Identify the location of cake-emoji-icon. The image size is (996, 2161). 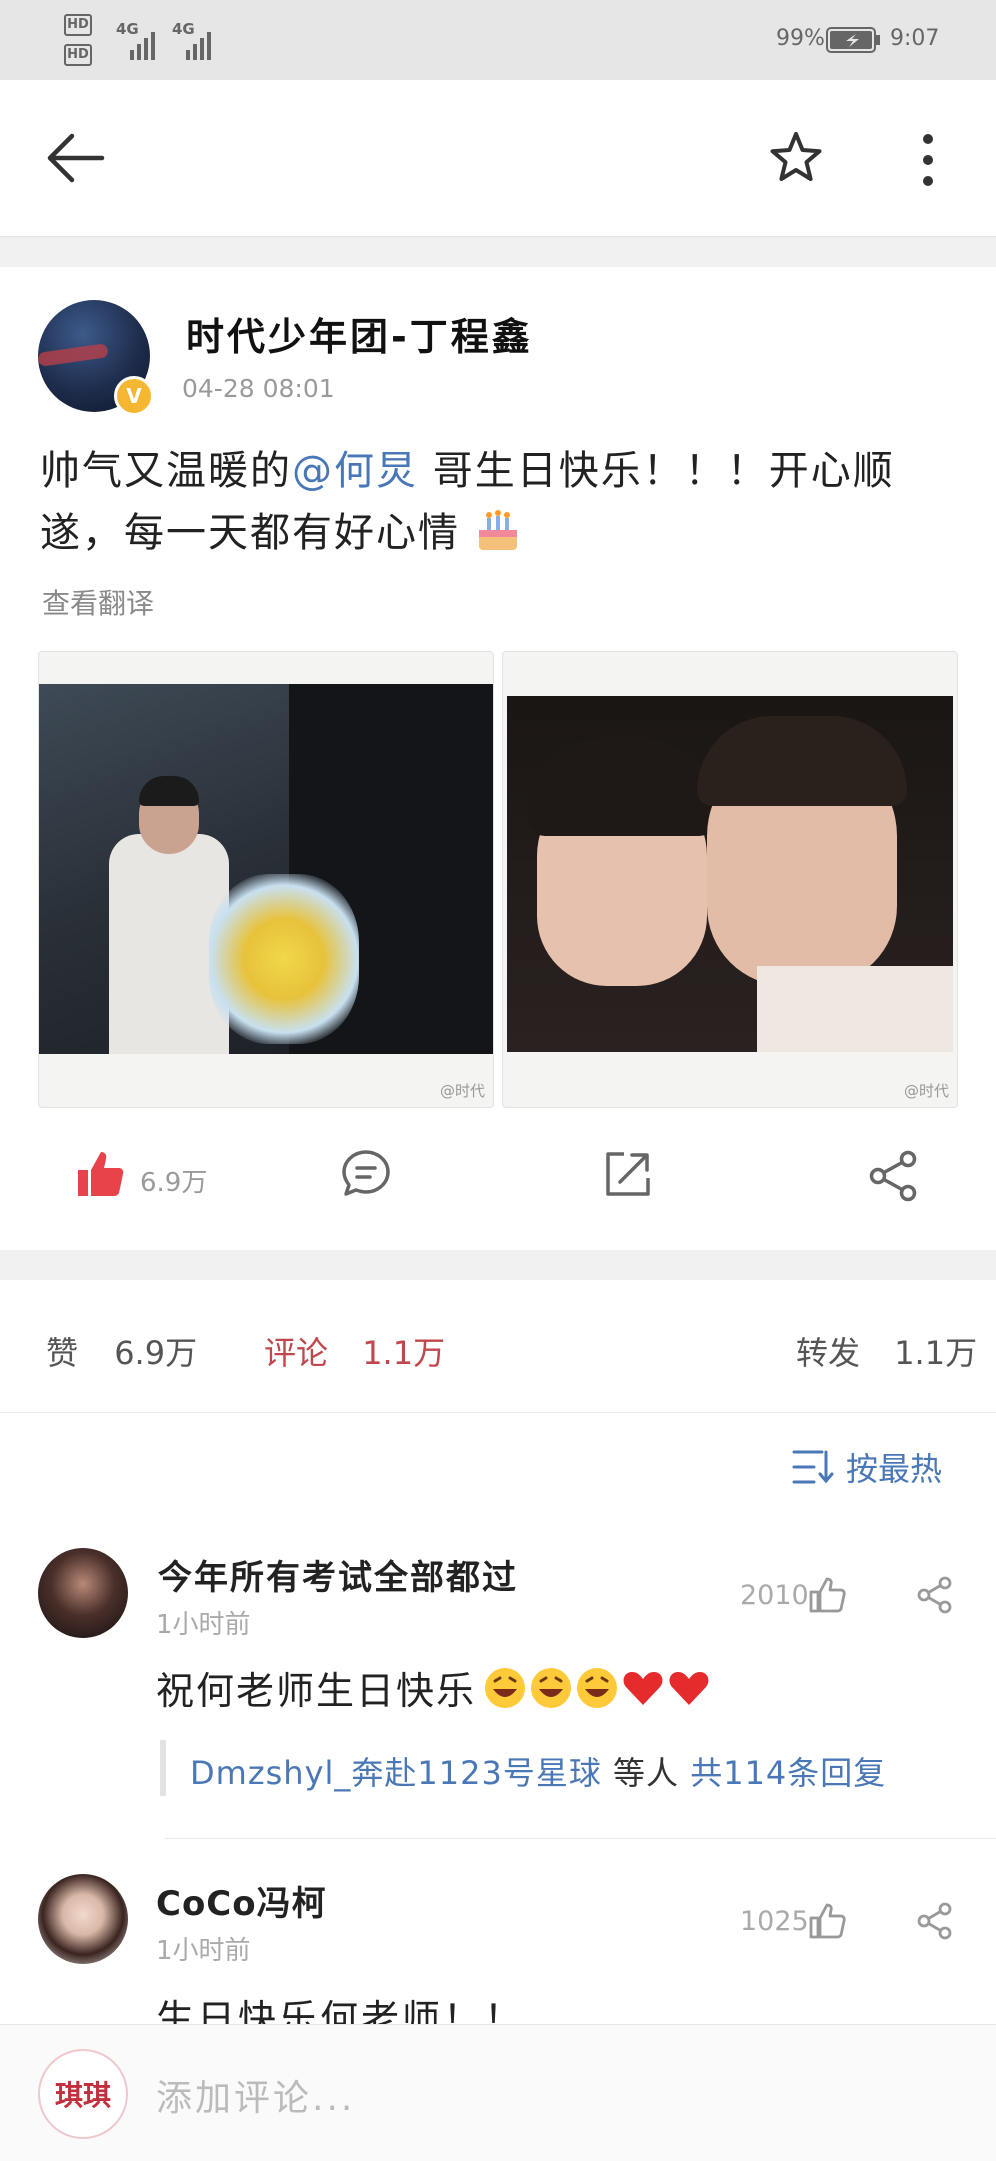
(498, 531).